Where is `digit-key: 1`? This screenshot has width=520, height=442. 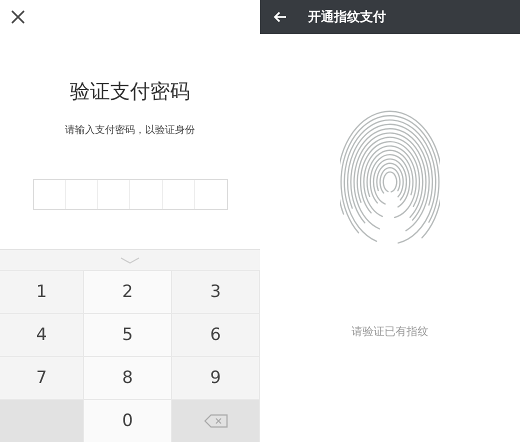 digit-key: 1 is located at coordinates (42, 291).